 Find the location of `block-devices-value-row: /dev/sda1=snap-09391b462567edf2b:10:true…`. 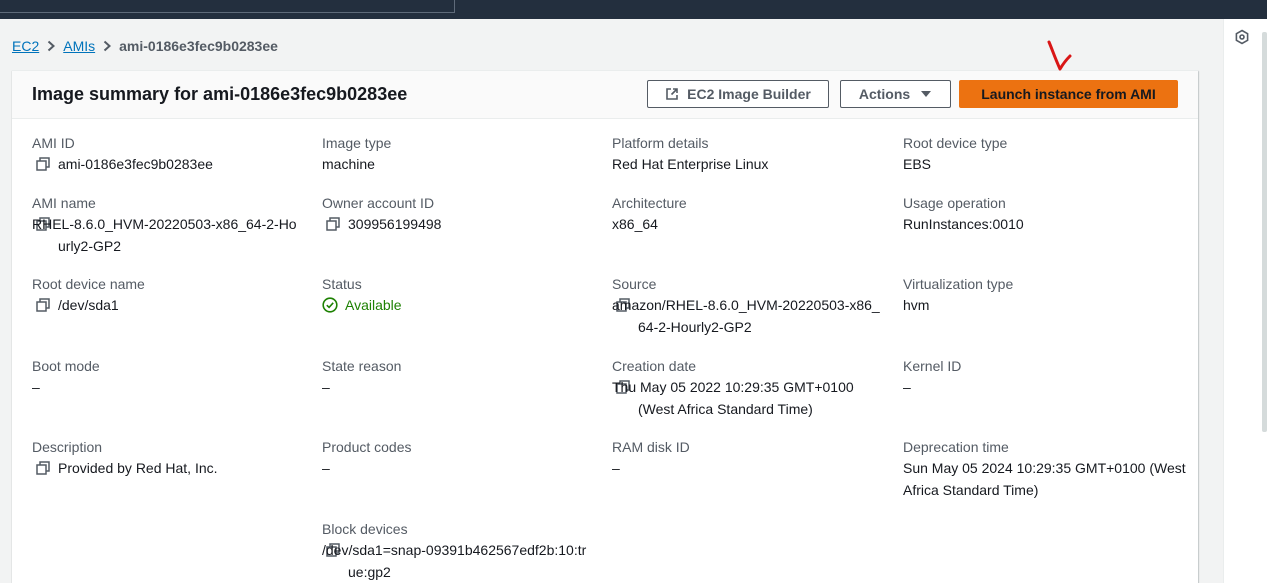

block-devices-value-row: /dev/sda1=snap-09391b462567edf2b:10:true… is located at coordinates (457, 561).